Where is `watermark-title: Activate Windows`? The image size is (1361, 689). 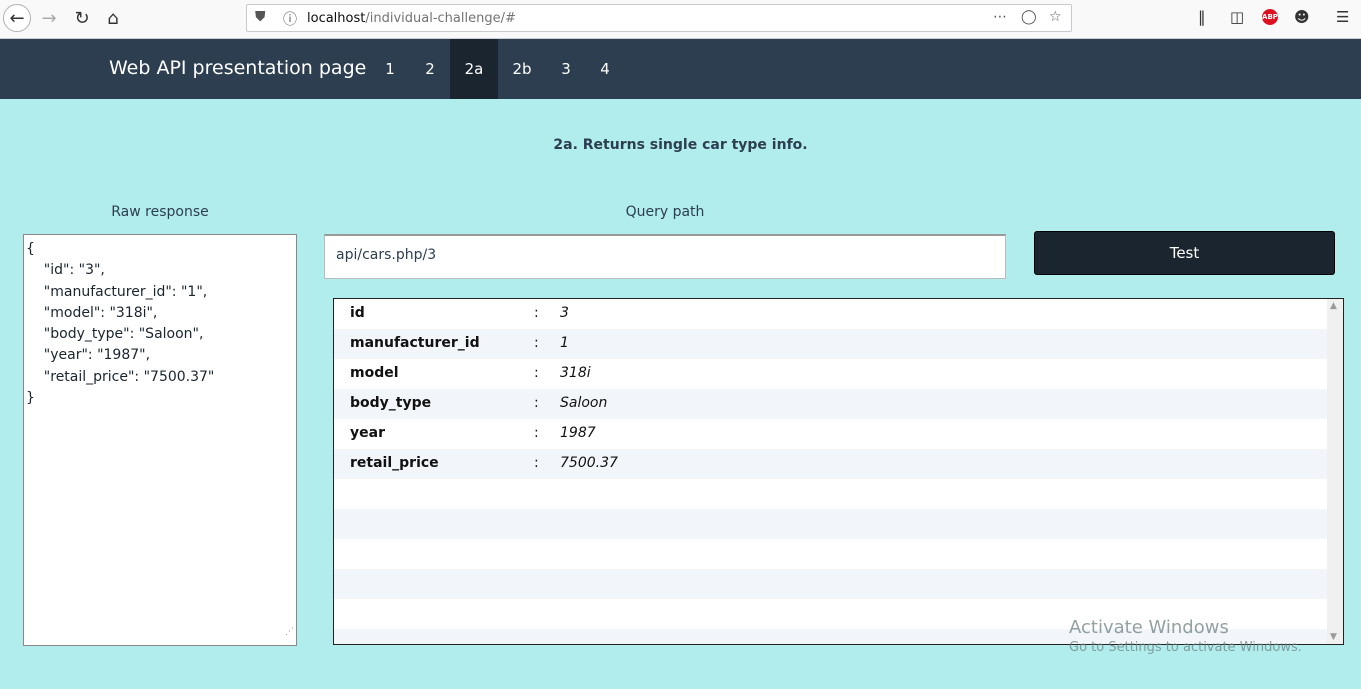
watermark-title: Activate Windows is located at coordinates (1149, 627).